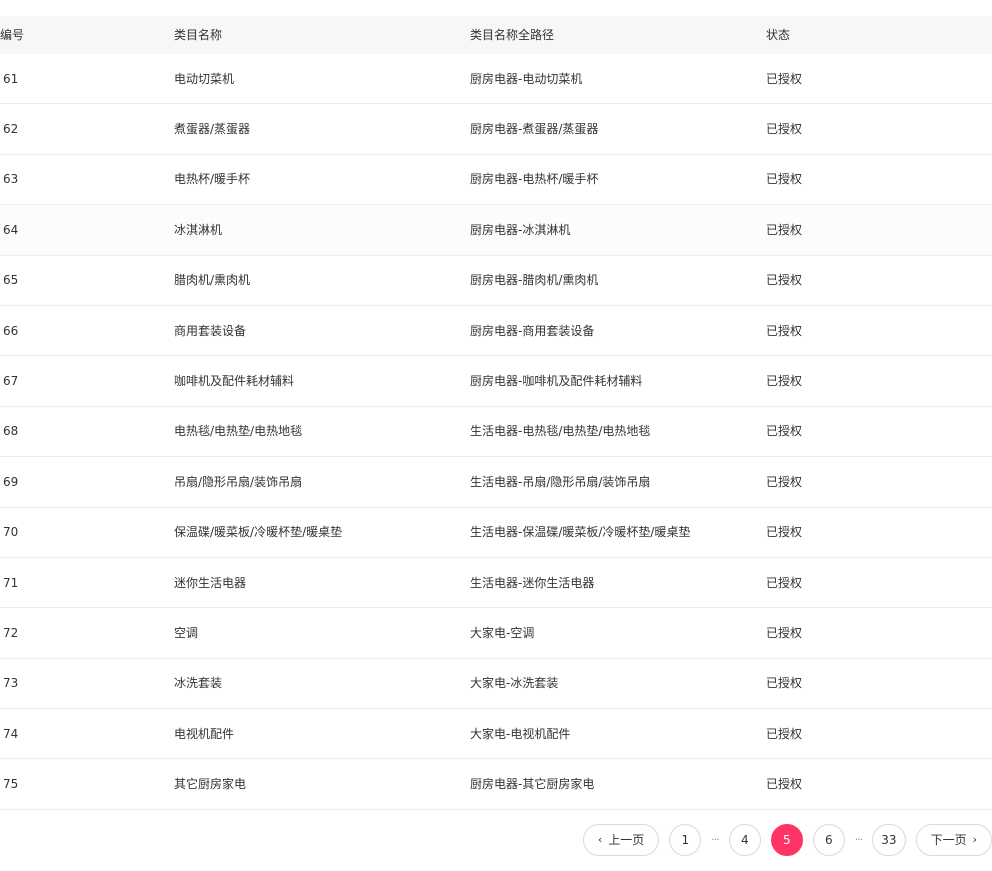 This screenshot has height=871, width=992. I want to click on cell-path: 厨房电器-腊肉机/熏肉机, so click(534, 280).